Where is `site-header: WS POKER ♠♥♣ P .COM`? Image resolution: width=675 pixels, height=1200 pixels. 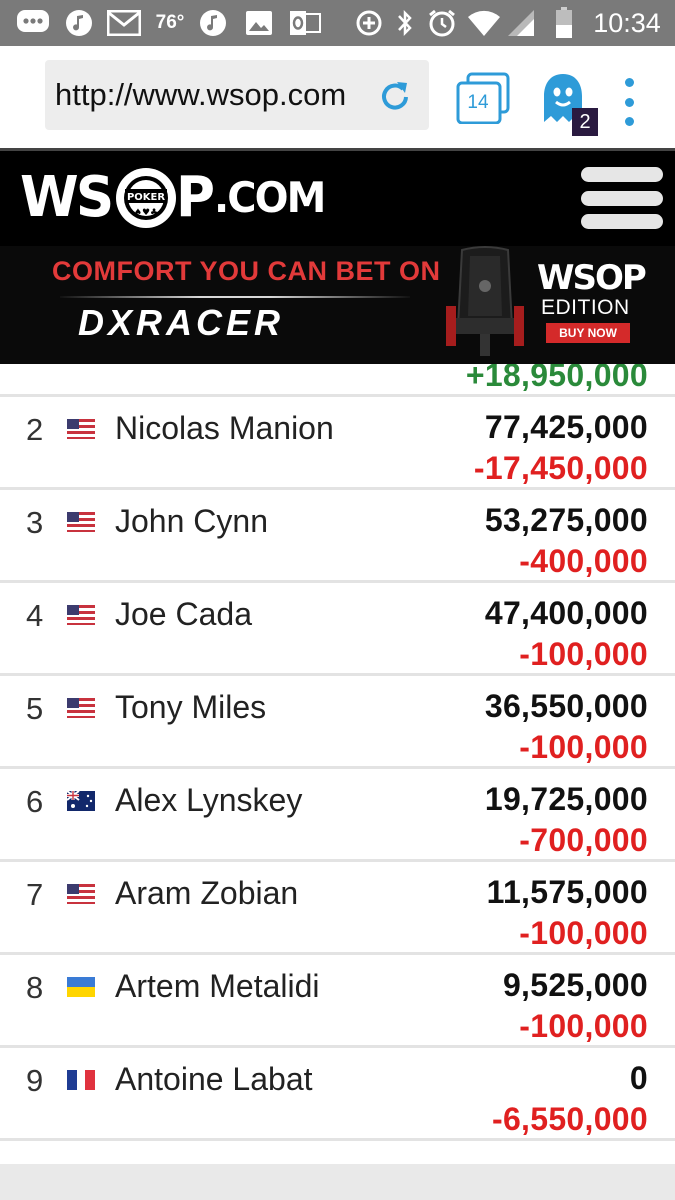 site-header: WS POKER ♠♥♣ P .COM is located at coordinates (337, 197).